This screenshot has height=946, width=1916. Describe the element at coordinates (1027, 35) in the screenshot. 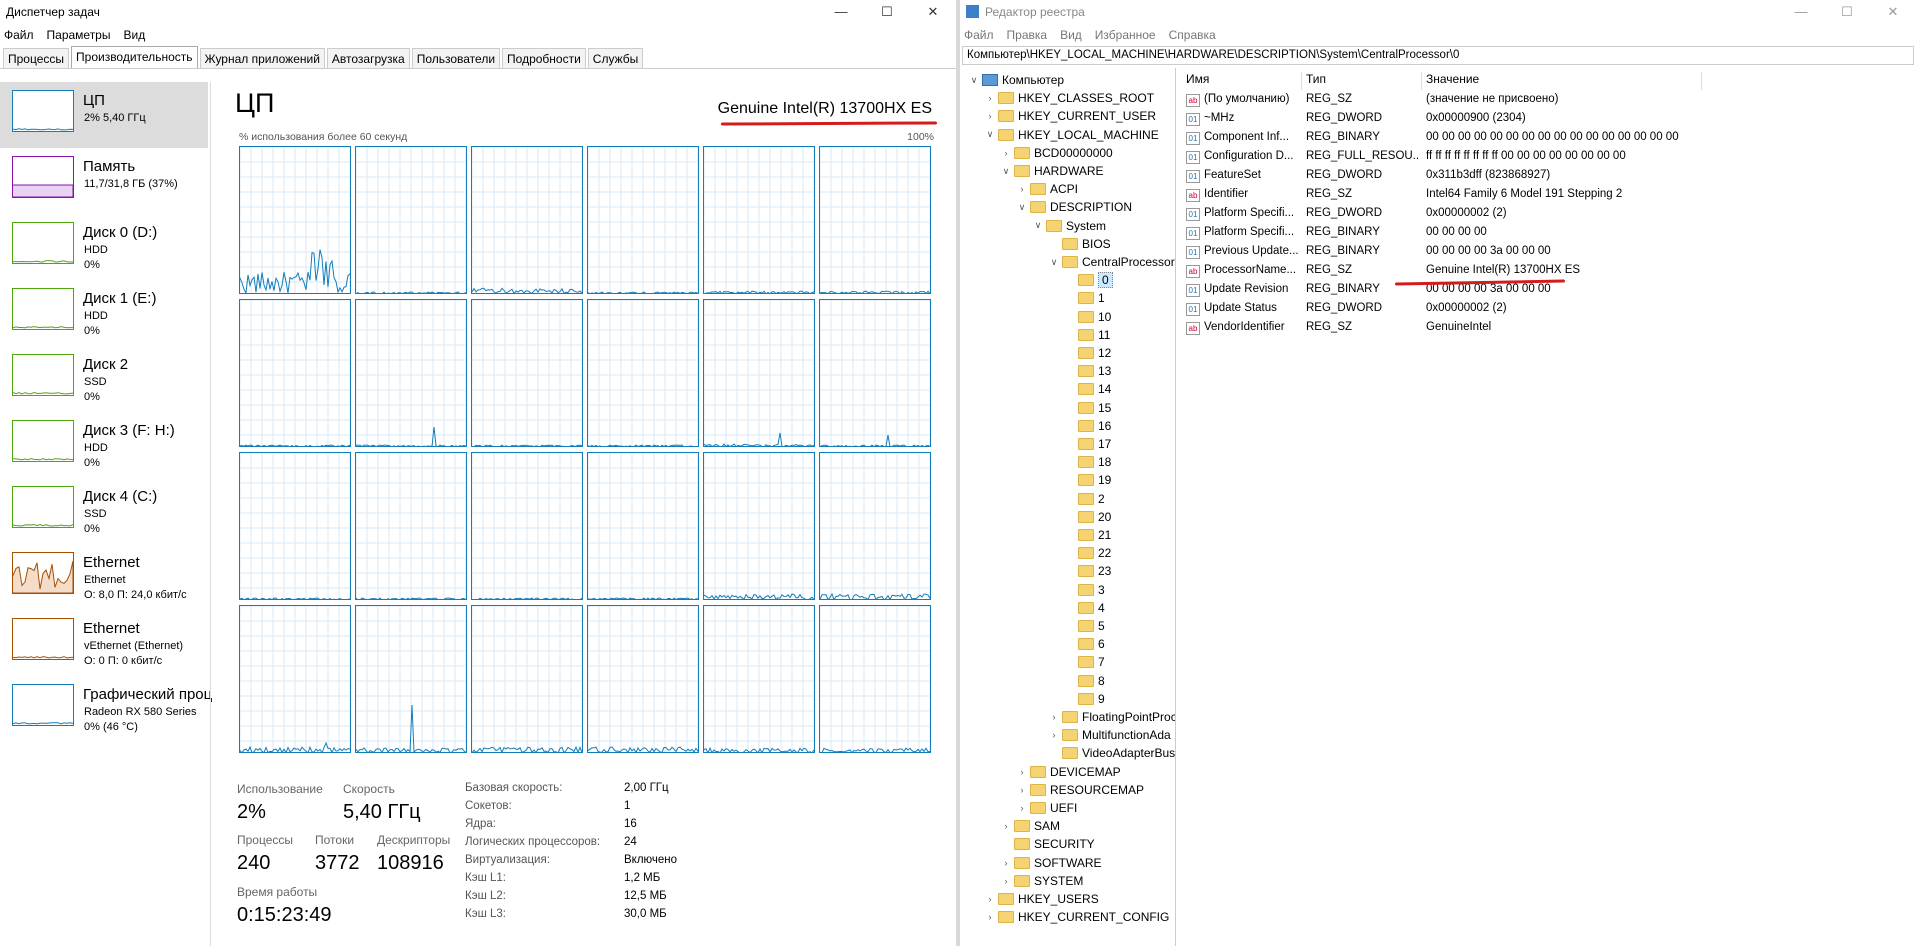

I see `menu-edit: Правка` at that location.